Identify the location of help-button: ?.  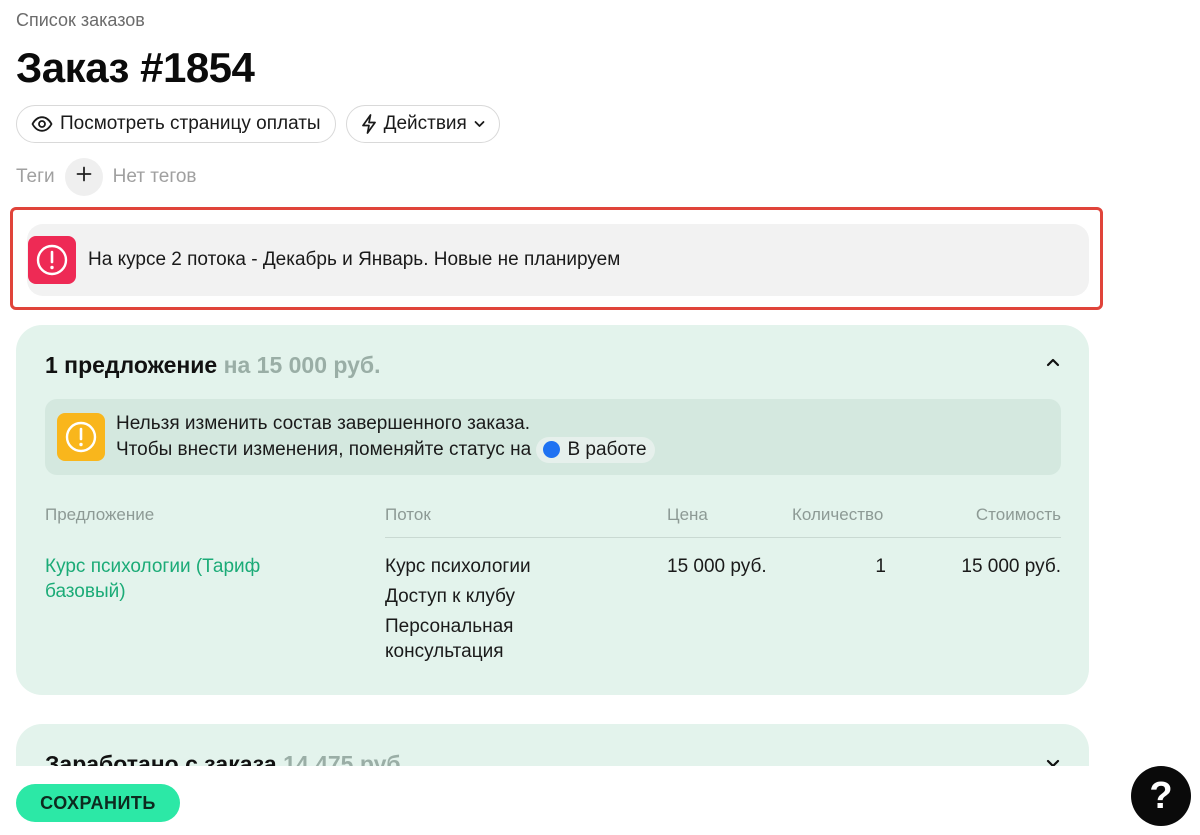
(1161, 796).